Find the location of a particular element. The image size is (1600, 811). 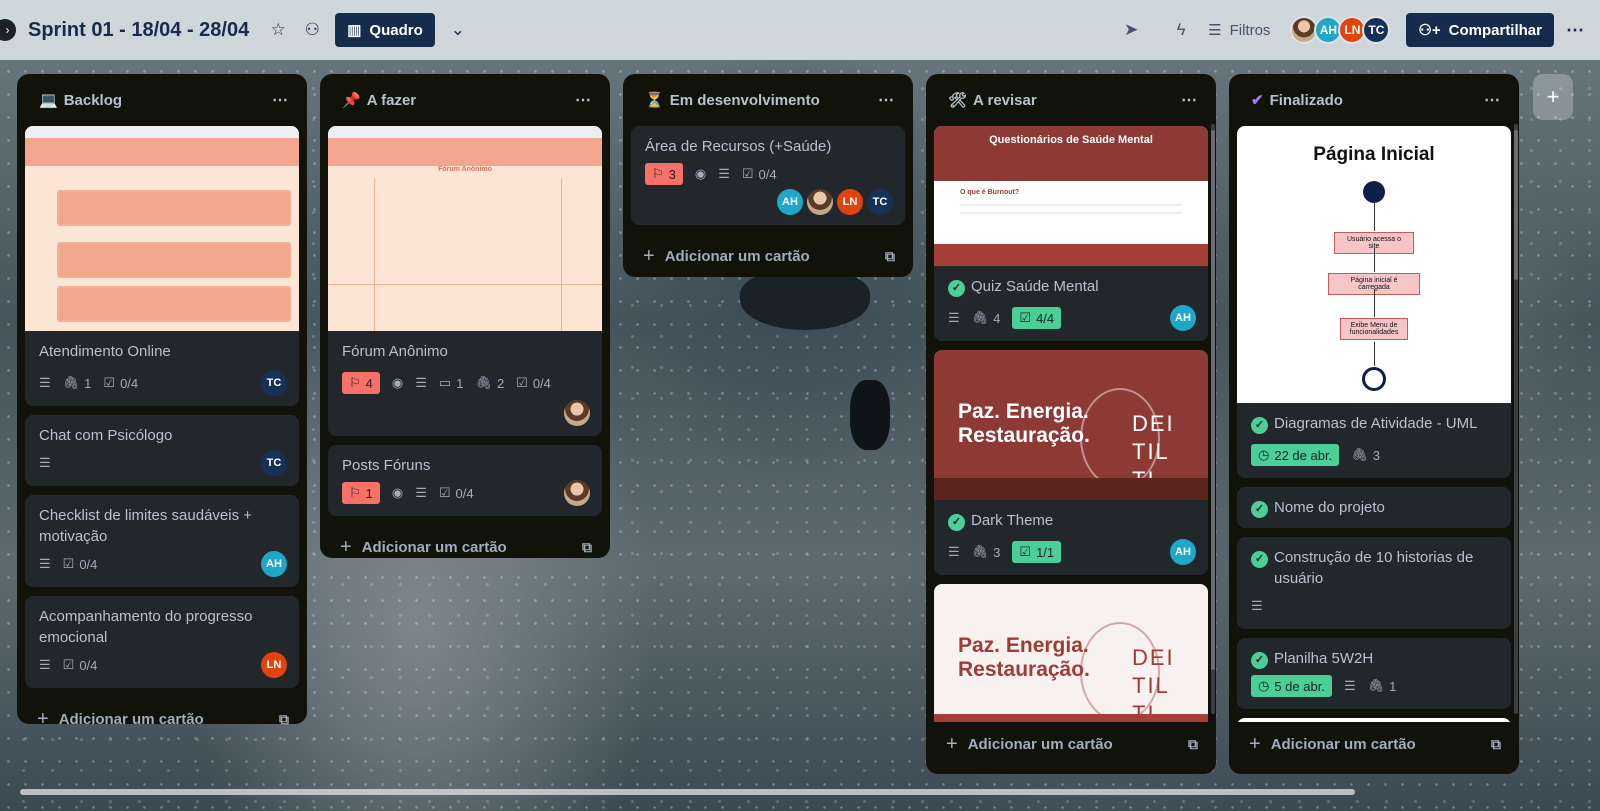

board-title: Sprint 01 - 18/04 - 28/04 is located at coordinates (138, 30).